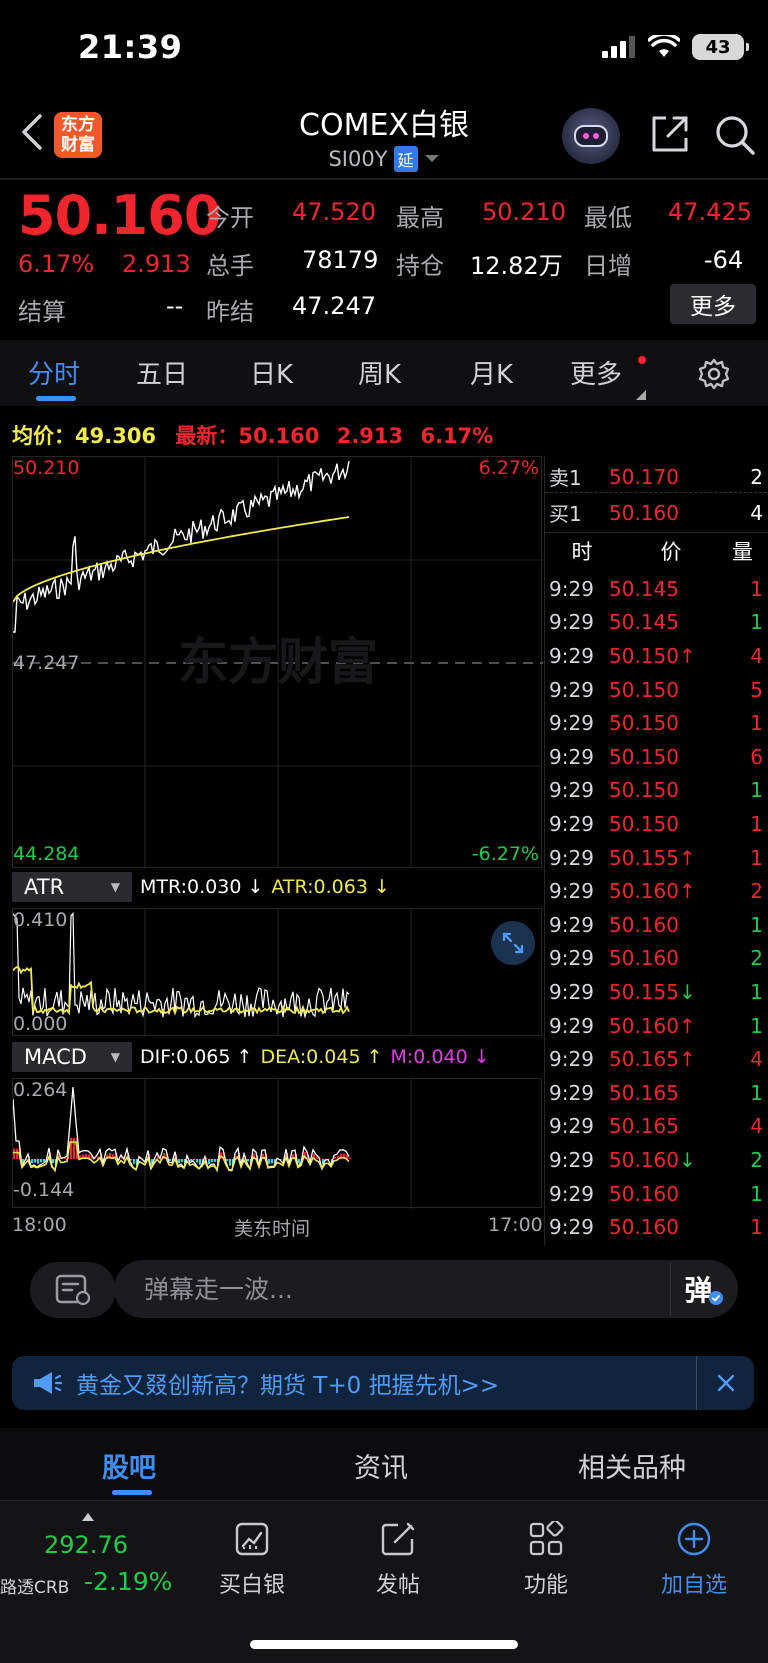  Describe the element at coordinates (384, 179) in the screenshot. I see `header-divider` at that location.